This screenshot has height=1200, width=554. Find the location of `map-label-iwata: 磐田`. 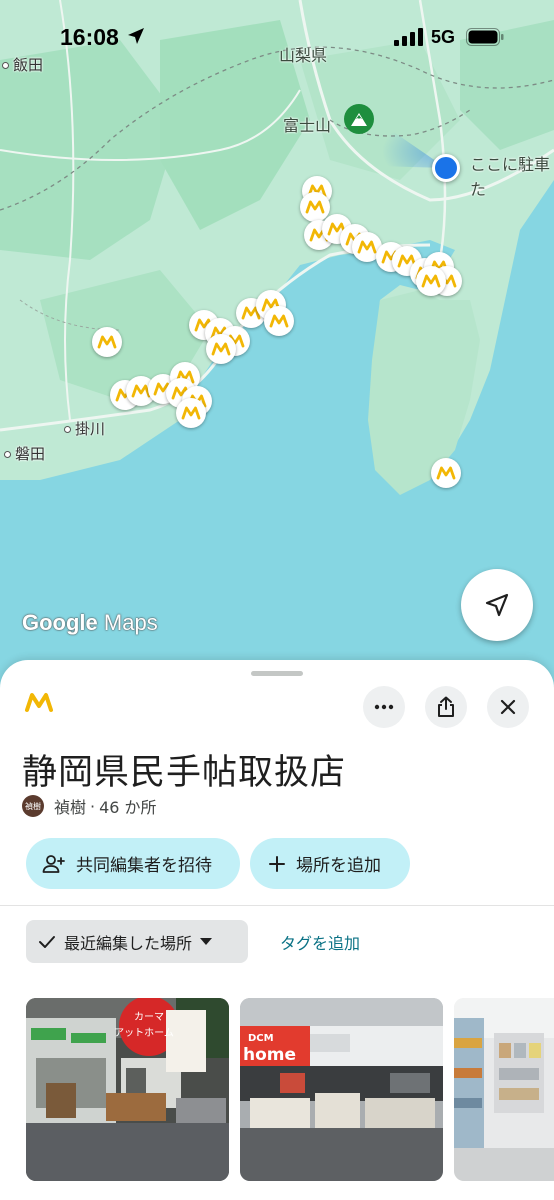

map-label-iwata: 磐田 is located at coordinates (24, 453).